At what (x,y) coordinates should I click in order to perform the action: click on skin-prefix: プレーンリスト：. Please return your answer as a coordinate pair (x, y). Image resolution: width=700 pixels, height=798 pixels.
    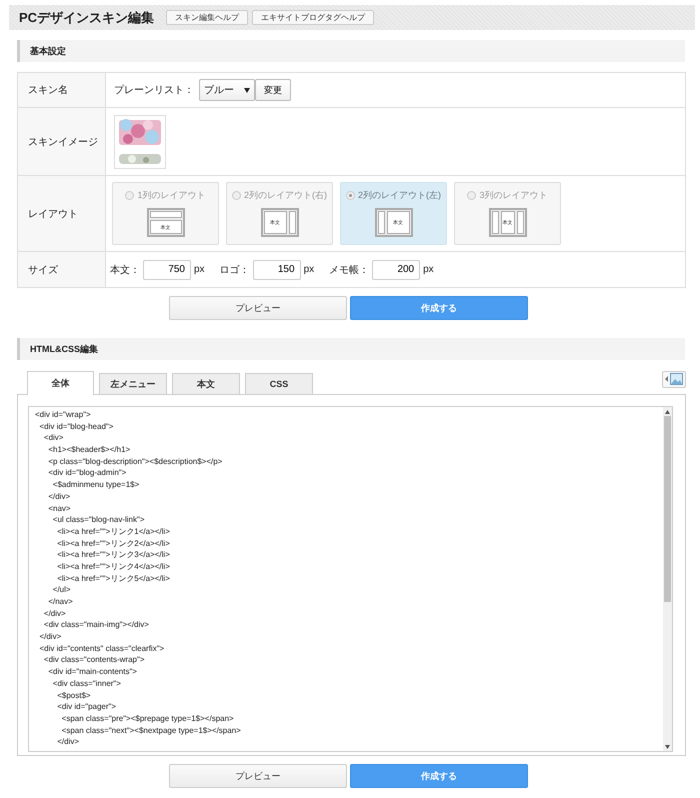
    Looking at the image, I should click on (154, 90).